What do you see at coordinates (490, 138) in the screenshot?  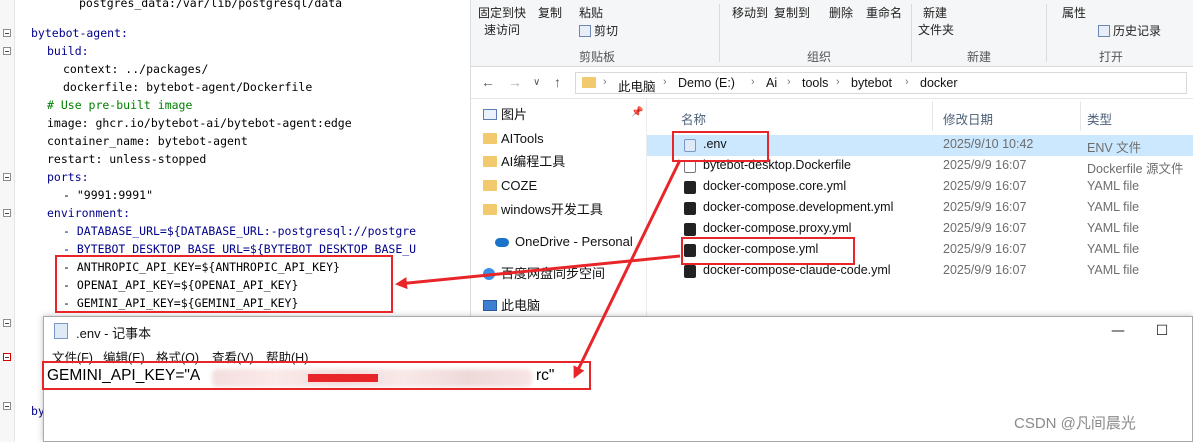 I see `folder-icon` at bounding box center [490, 138].